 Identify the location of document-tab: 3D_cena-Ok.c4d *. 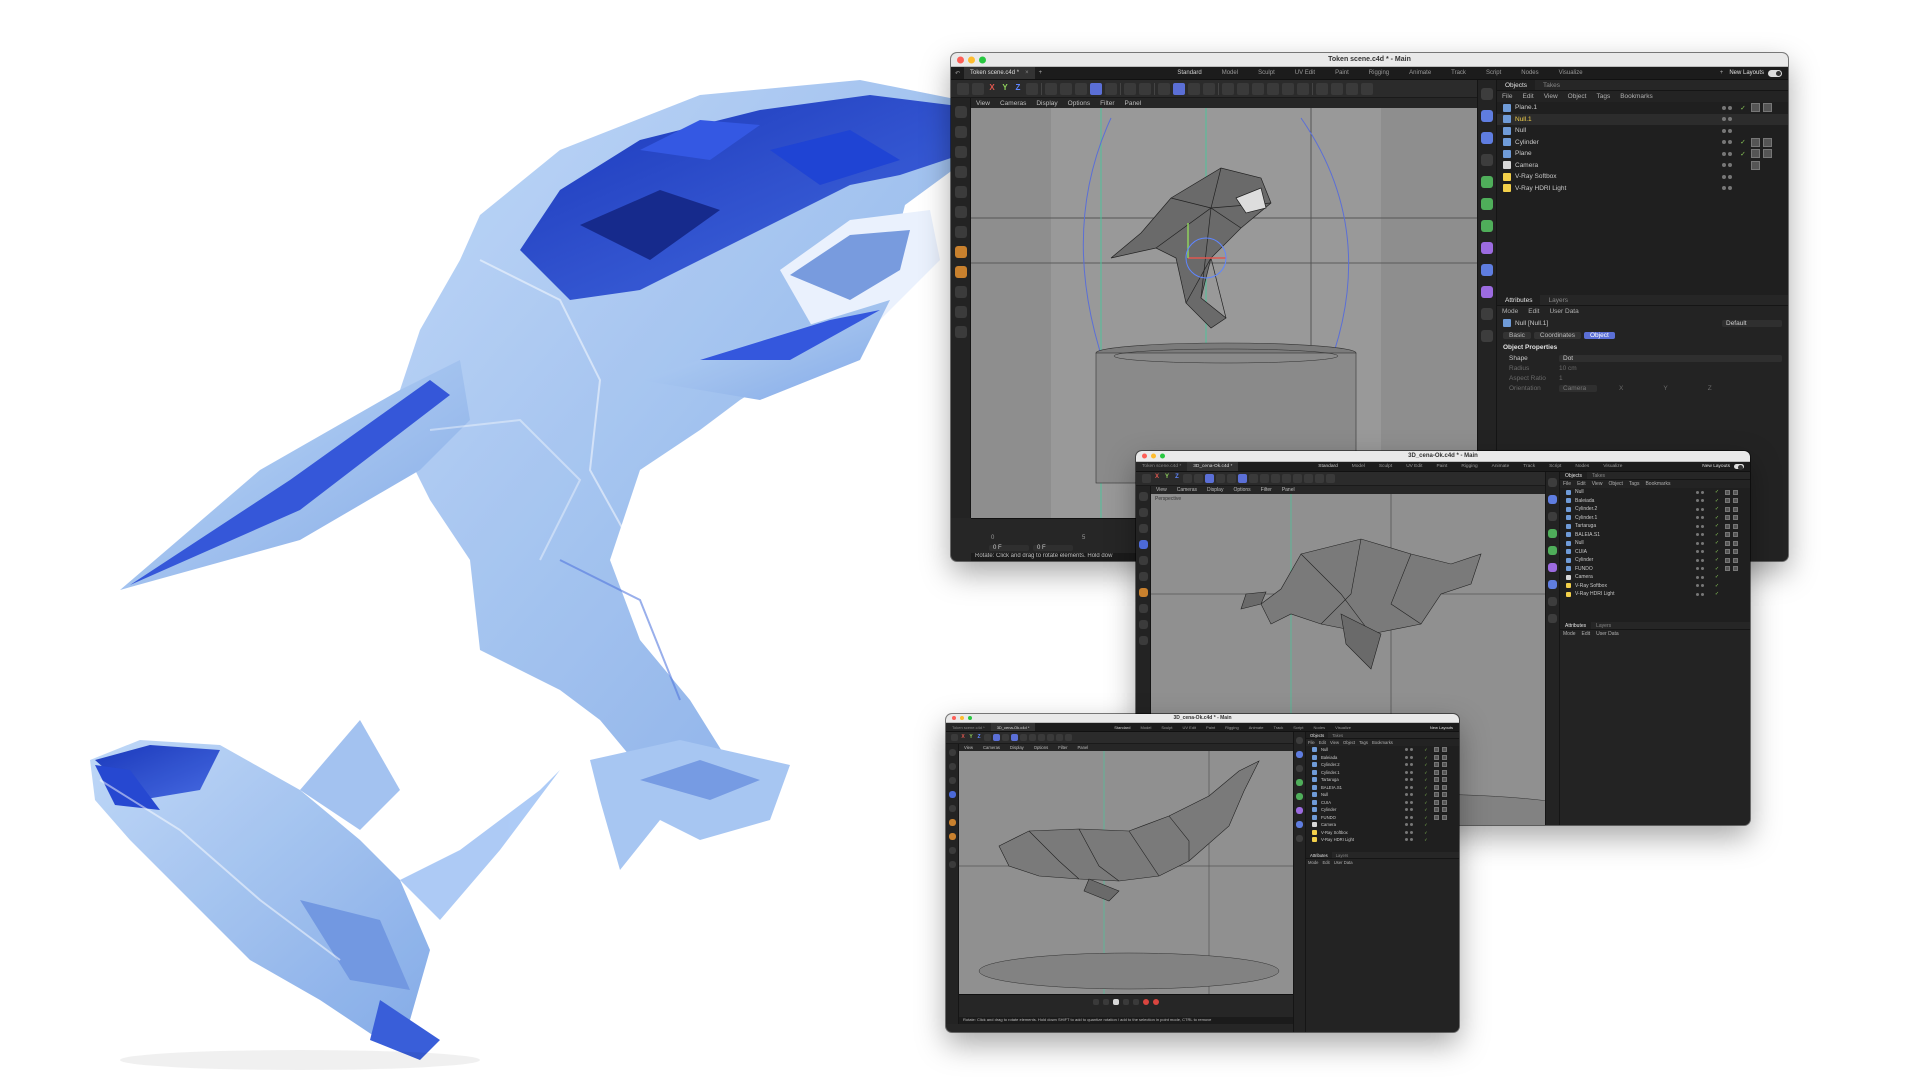
(1013, 727).